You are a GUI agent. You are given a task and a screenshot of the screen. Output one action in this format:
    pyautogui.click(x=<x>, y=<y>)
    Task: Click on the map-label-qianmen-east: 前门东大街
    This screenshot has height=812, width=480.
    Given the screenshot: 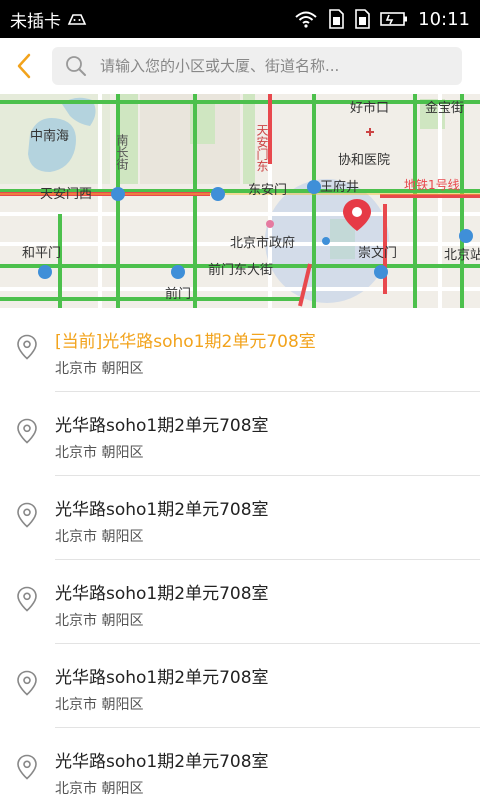 What is the action you would take?
    pyautogui.click(x=240, y=270)
    